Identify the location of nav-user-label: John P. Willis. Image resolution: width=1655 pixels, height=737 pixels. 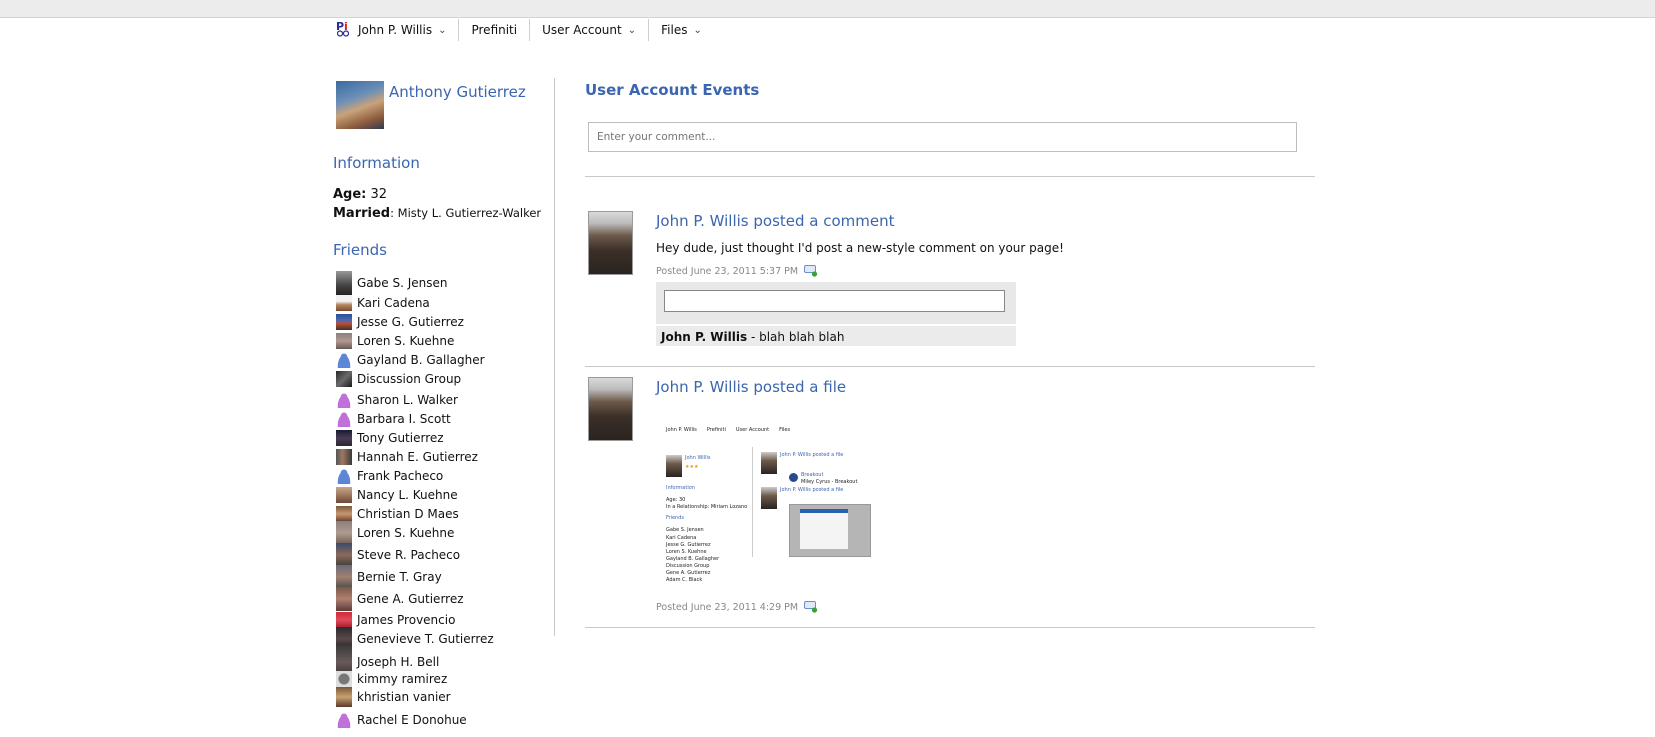
(395, 30).